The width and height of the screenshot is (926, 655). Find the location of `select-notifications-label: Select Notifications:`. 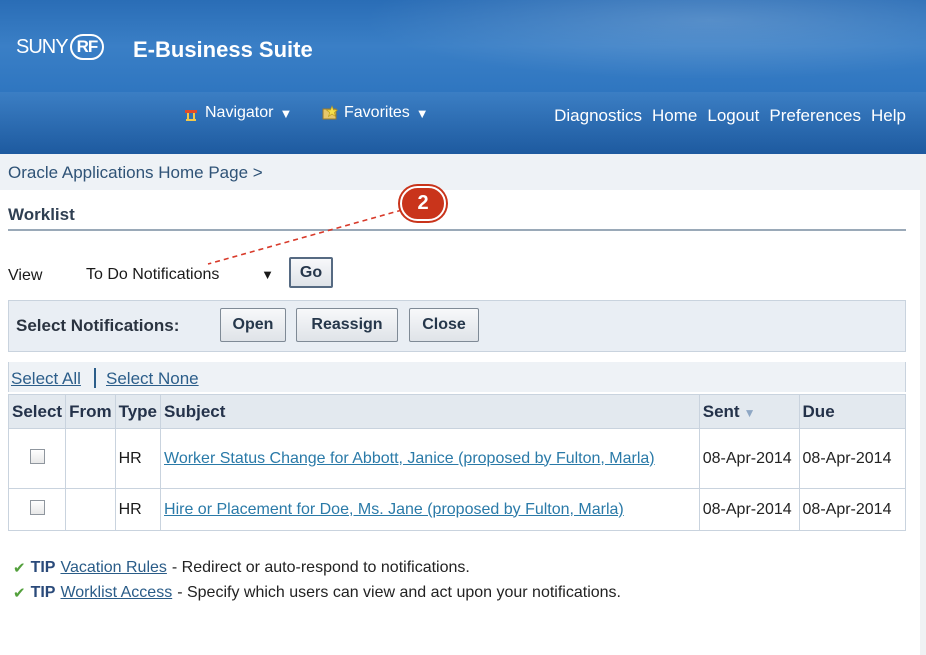

select-notifications-label: Select Notifications: is located at coordinates (98, 325).